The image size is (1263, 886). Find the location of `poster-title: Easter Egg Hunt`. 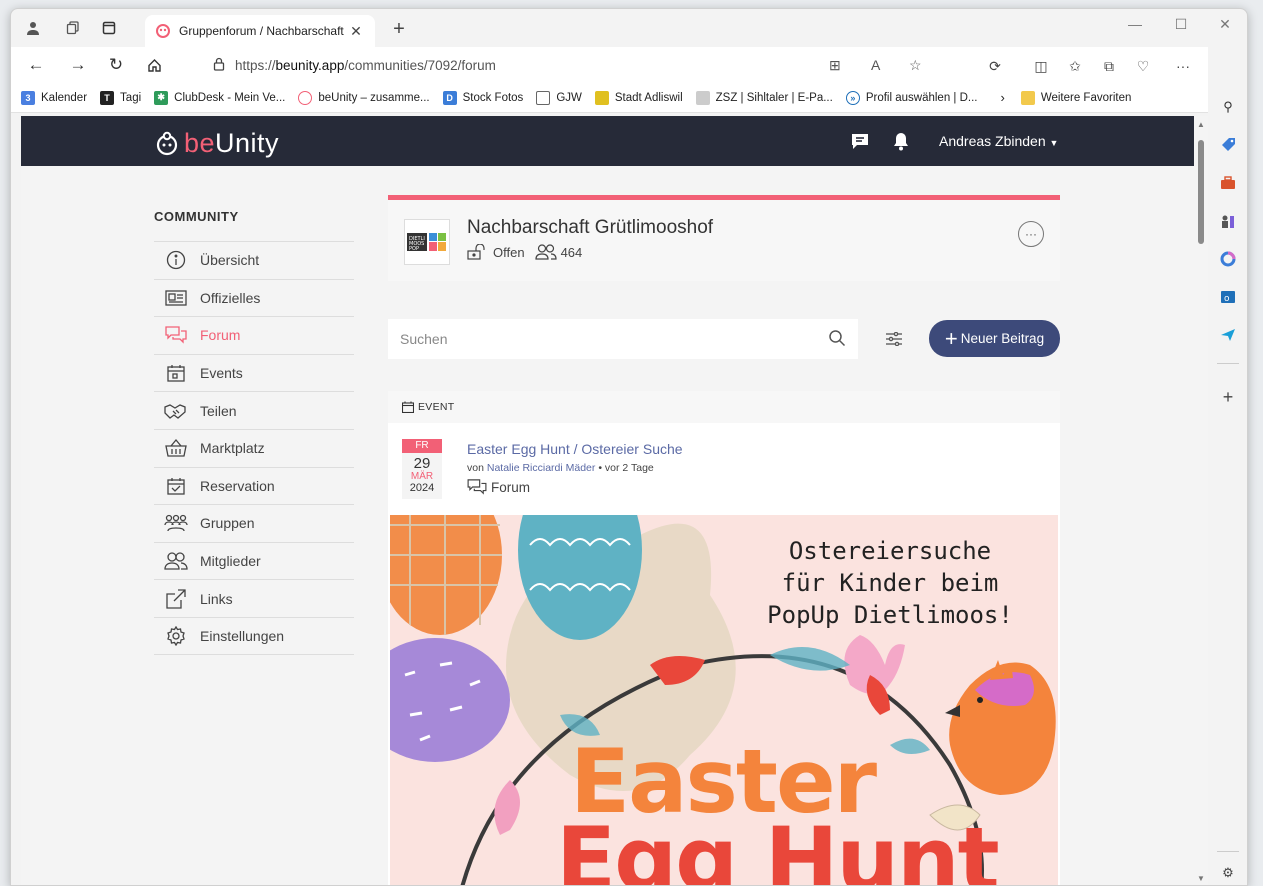

poster-title: Easter Egg Hunt is located at coordinates (778, 808).